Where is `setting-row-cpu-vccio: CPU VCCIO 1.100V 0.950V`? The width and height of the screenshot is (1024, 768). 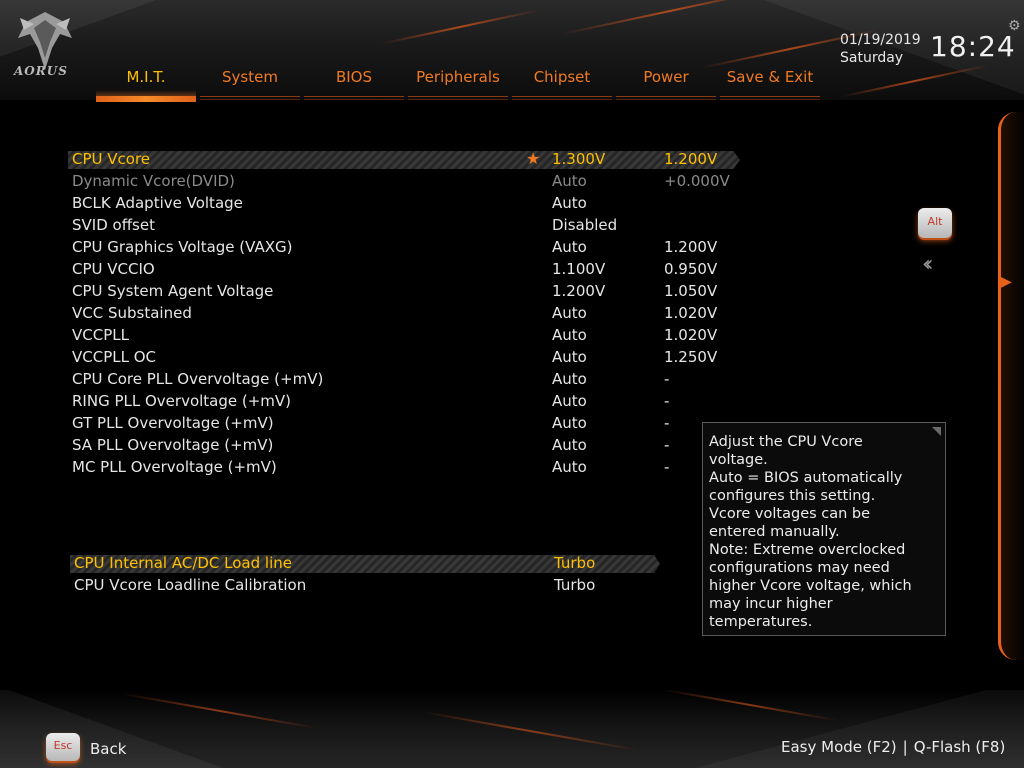 setting-row-cpu-vccio: CPU VCCIO 1.100V 0.950V is located at coordinates (412, 269).